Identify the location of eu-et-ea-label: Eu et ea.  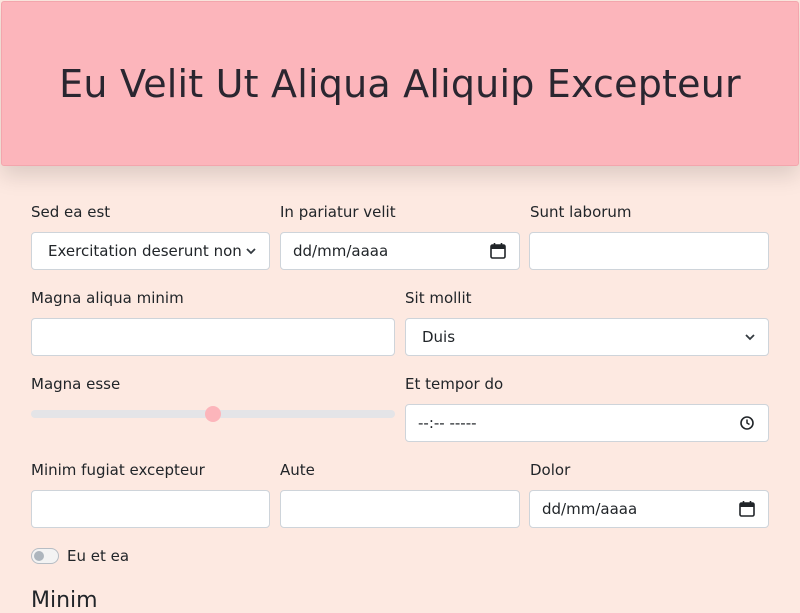
(98, 556).